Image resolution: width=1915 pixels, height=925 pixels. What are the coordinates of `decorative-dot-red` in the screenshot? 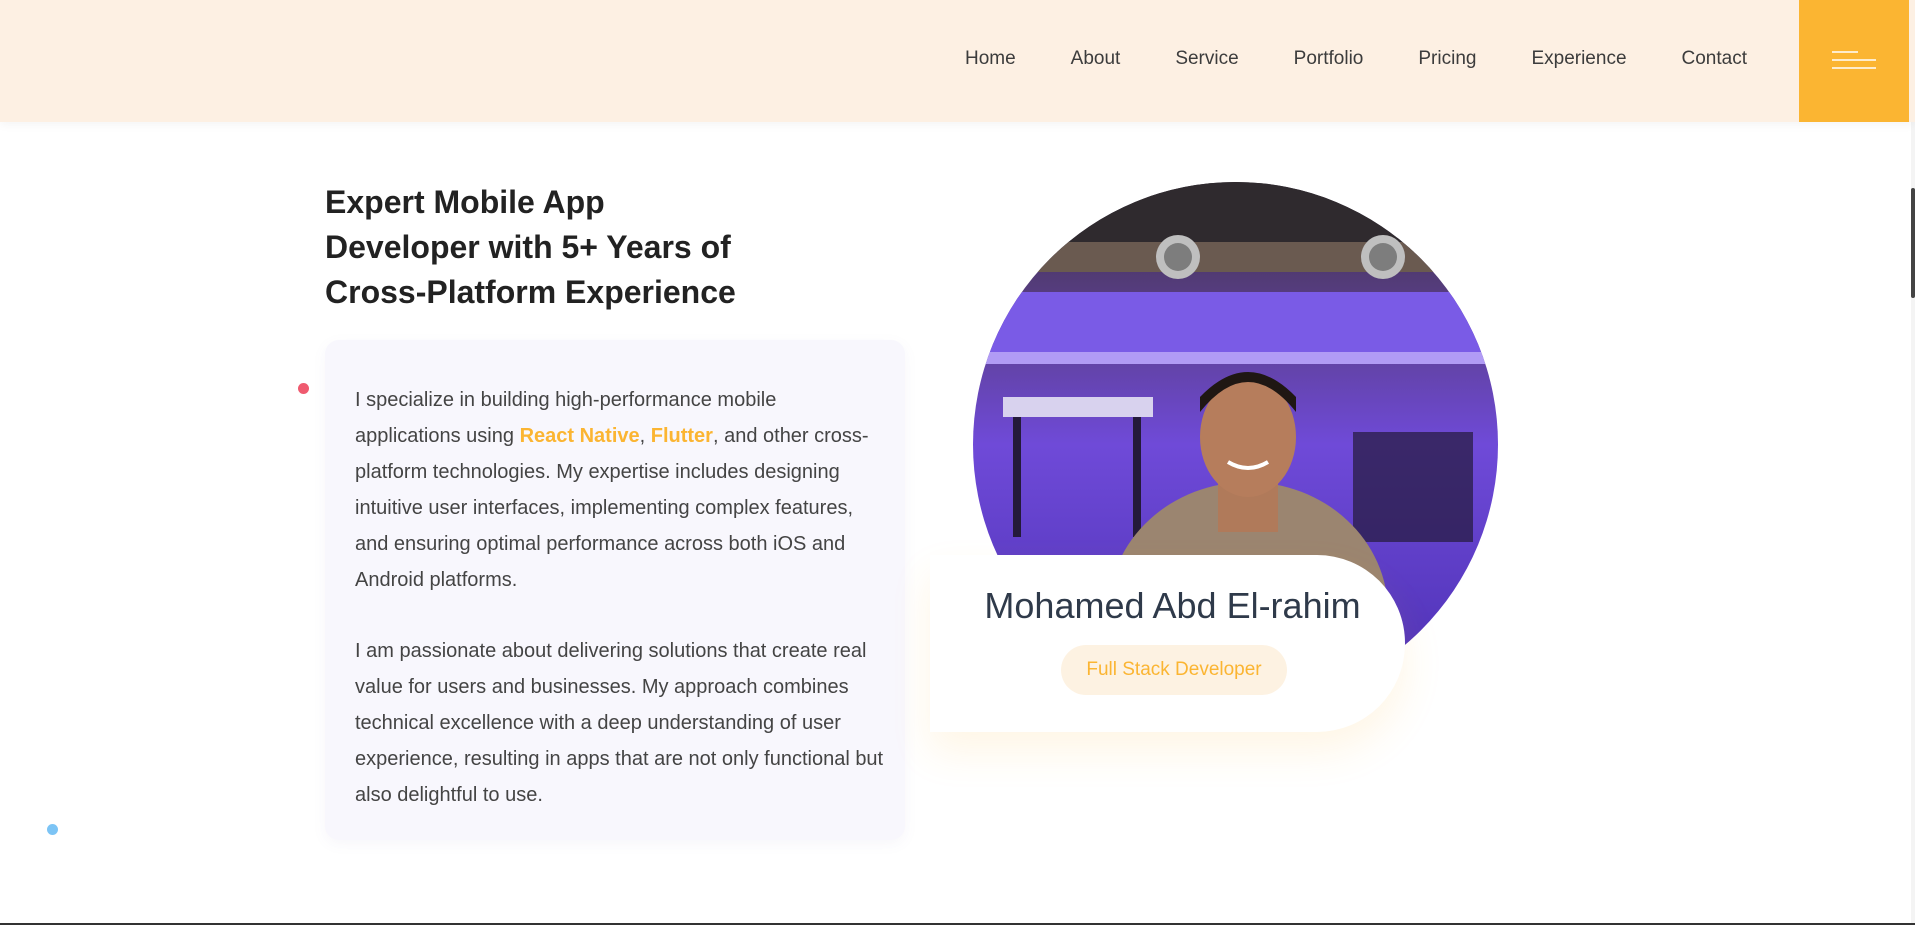 It's located at (303, 388).